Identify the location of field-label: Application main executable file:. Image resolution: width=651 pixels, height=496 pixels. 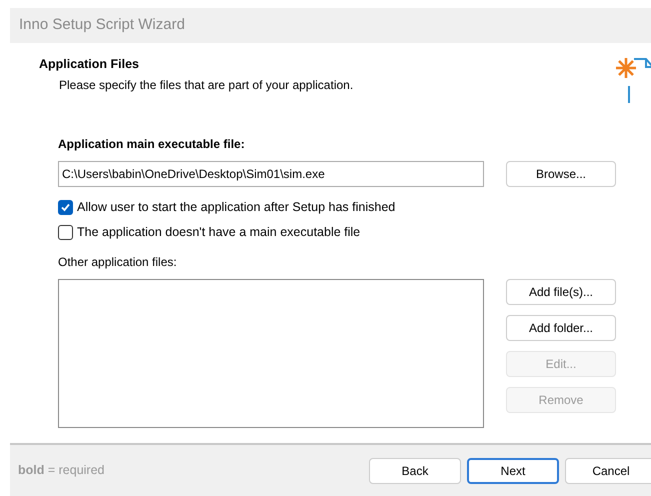
(152, 144).